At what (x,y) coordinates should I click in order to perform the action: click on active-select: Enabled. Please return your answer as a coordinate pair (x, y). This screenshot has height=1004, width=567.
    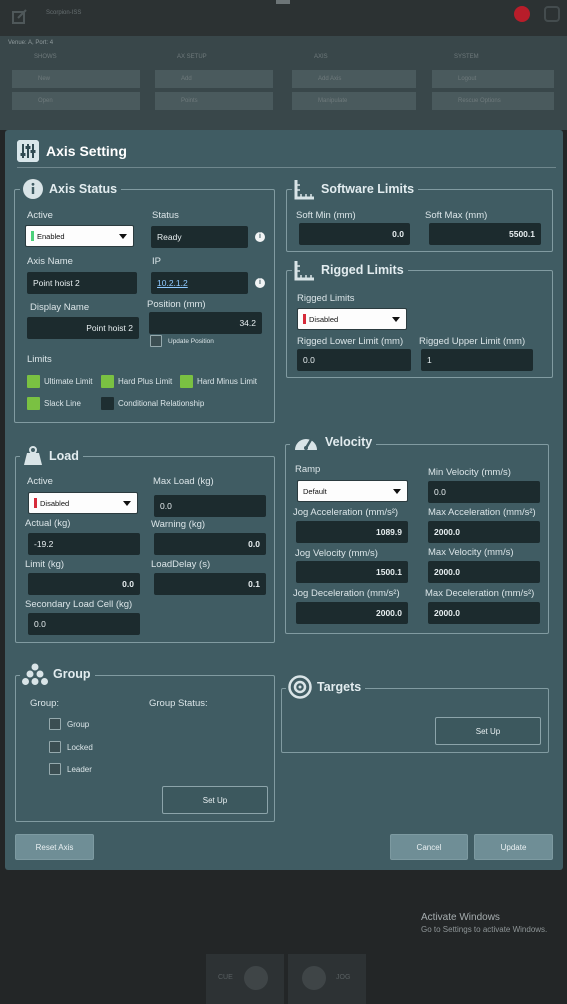
    Looking at the image, I should click on (79, 236).